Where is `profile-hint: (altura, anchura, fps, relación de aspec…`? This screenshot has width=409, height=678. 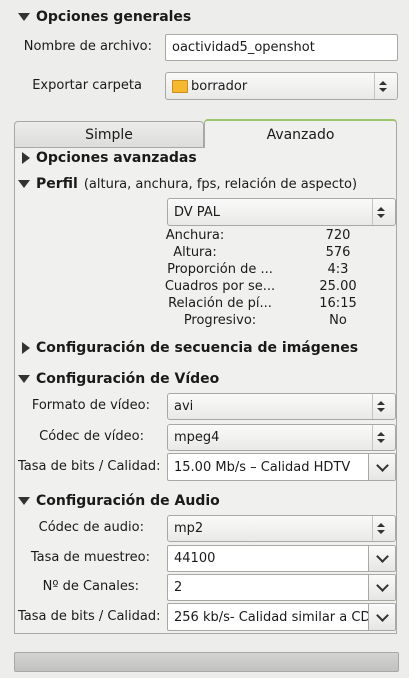 profile-hint: (altura, anchura, fps, relación de aspec… is located at coordinates (220, 184).